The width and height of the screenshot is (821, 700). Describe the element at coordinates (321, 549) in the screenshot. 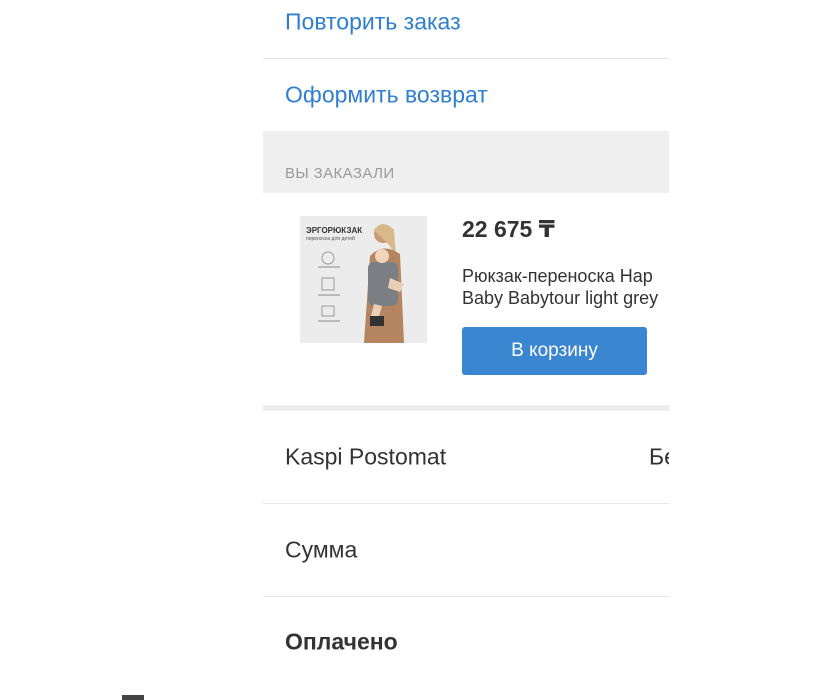

I see `sum-label: Сумма` at that location.